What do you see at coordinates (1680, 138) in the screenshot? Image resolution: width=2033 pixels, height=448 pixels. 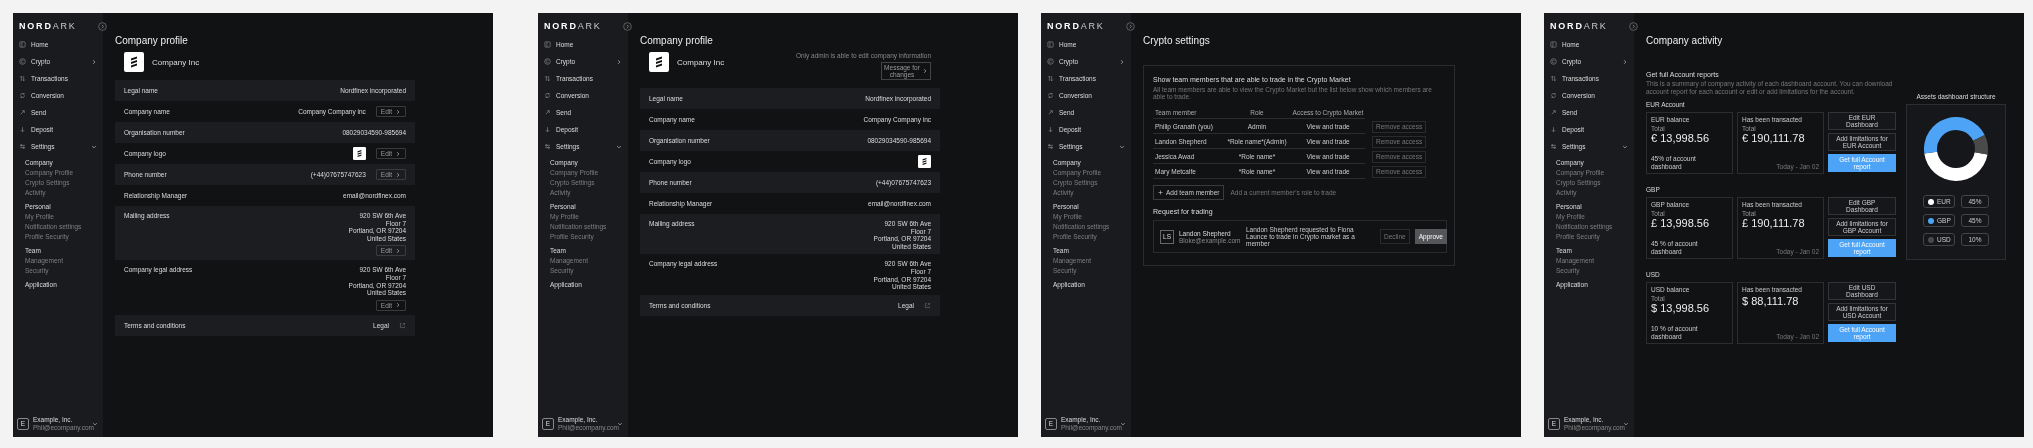 I see `amount: € 13,998.56` at bounding box center [1680, 138].